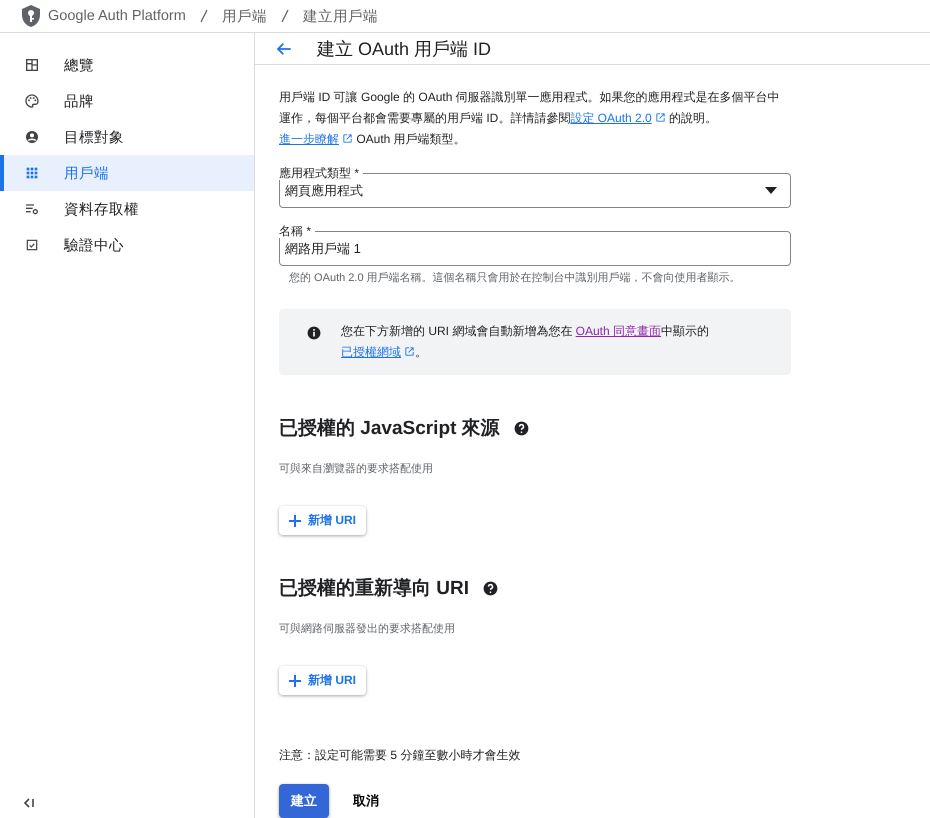  Describe the element at coordinates (117, 16) in the screenshot. I see `breadcrumb-item: Google Auth Platform` at that location.